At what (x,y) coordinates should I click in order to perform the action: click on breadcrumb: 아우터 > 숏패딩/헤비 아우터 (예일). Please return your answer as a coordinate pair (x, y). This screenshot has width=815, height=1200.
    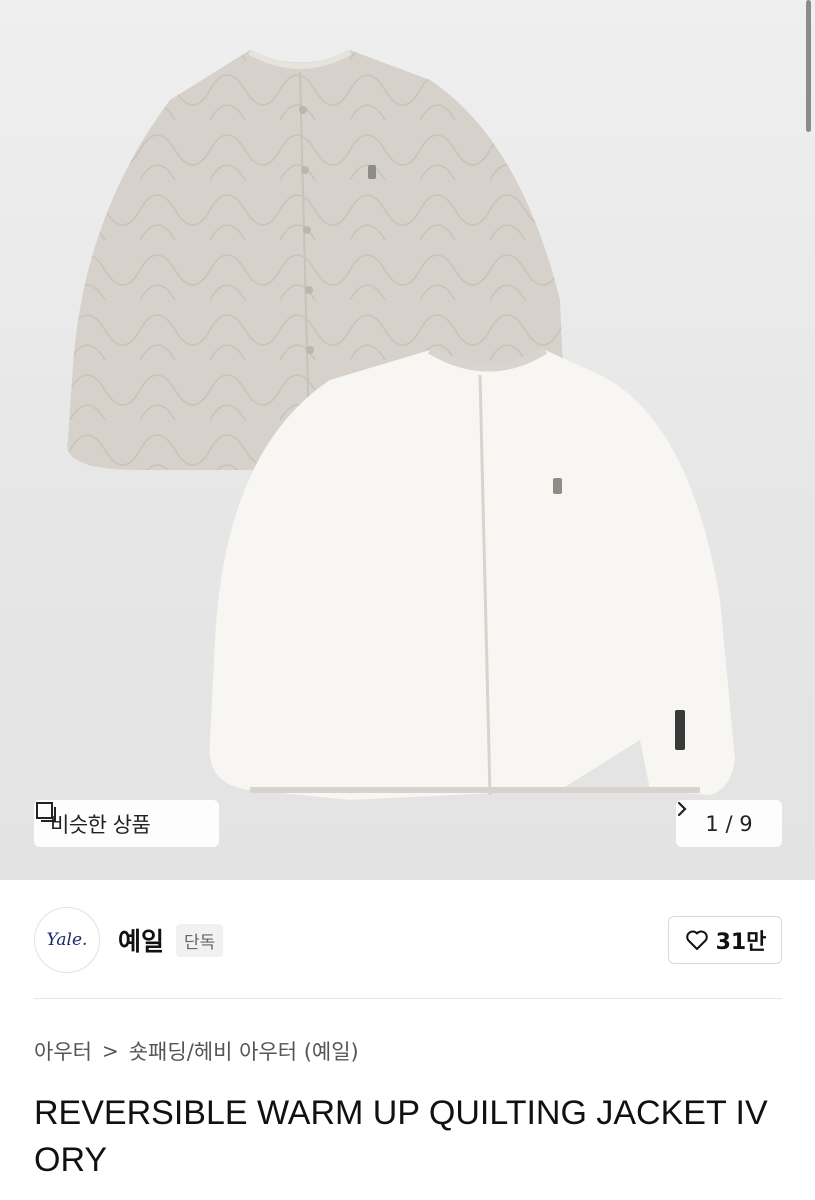
    Looking at the image, I should click on (196, 1051).